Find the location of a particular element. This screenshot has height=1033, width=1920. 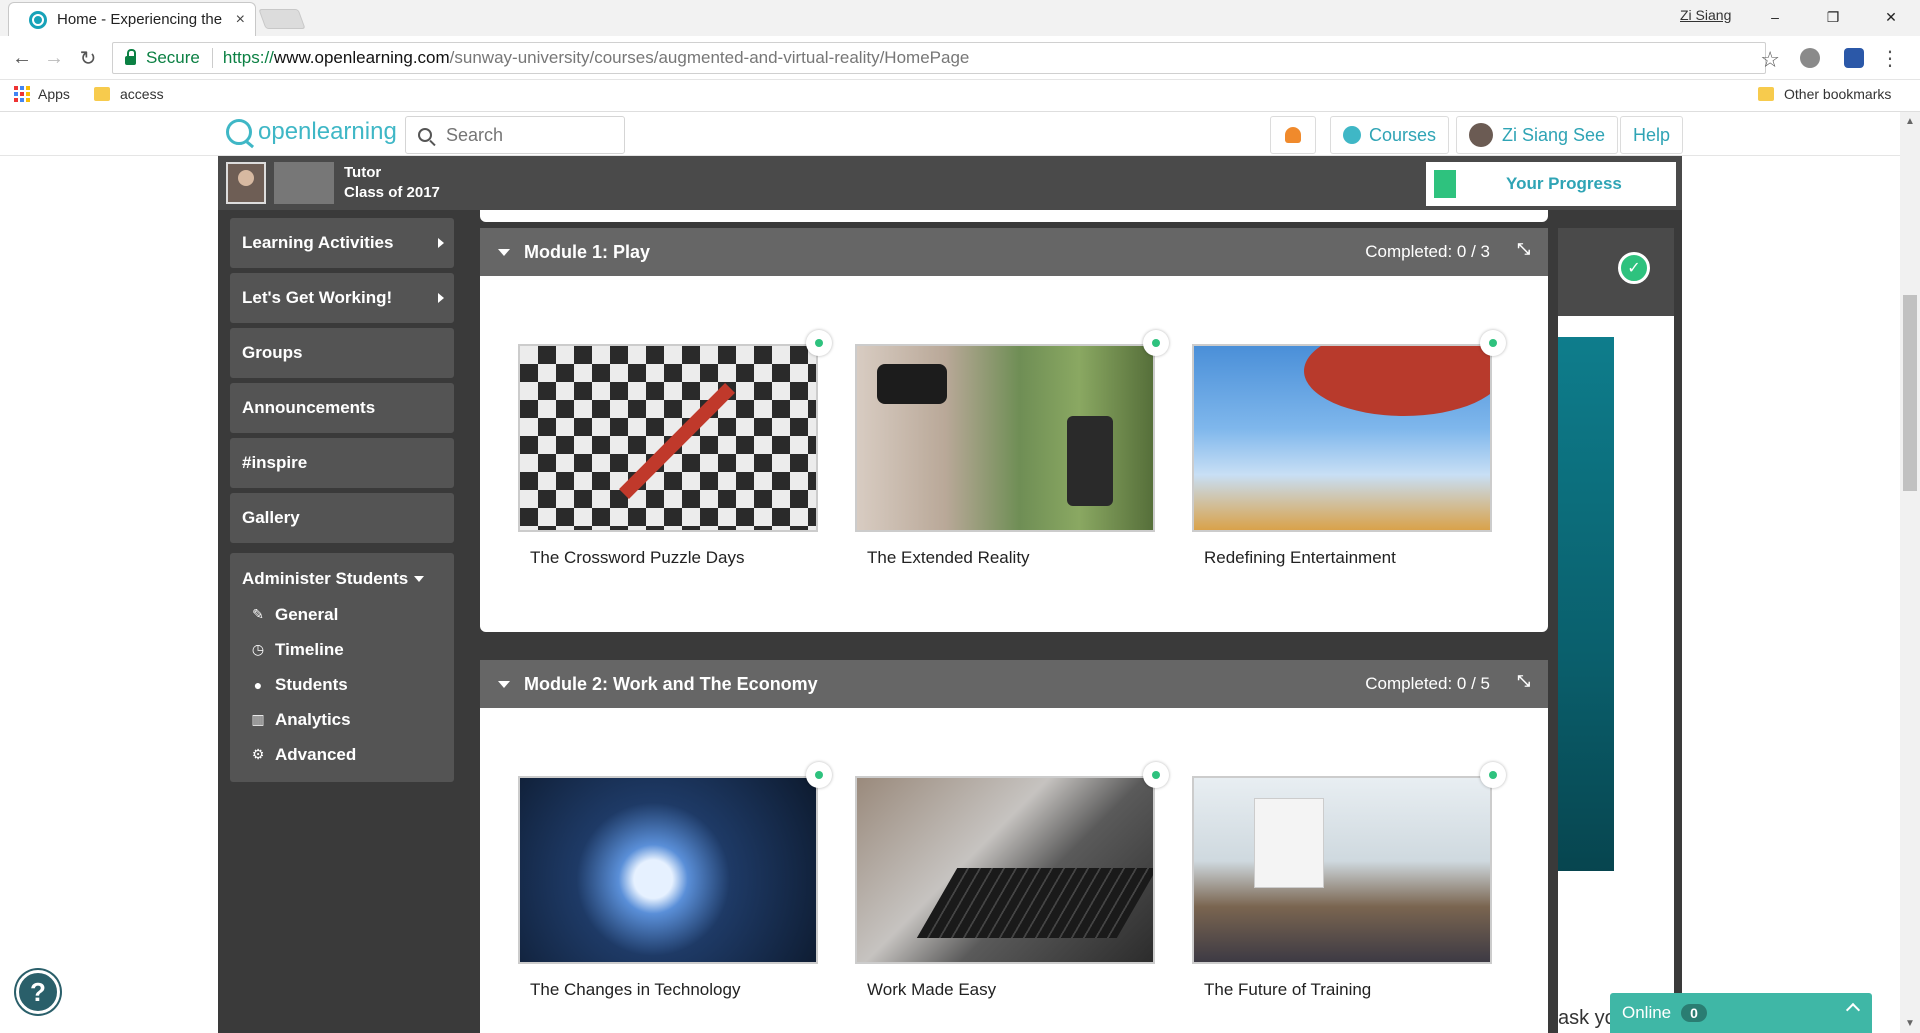

activity-card: Redefining Entertainment is located at coordinates (1349, 449).